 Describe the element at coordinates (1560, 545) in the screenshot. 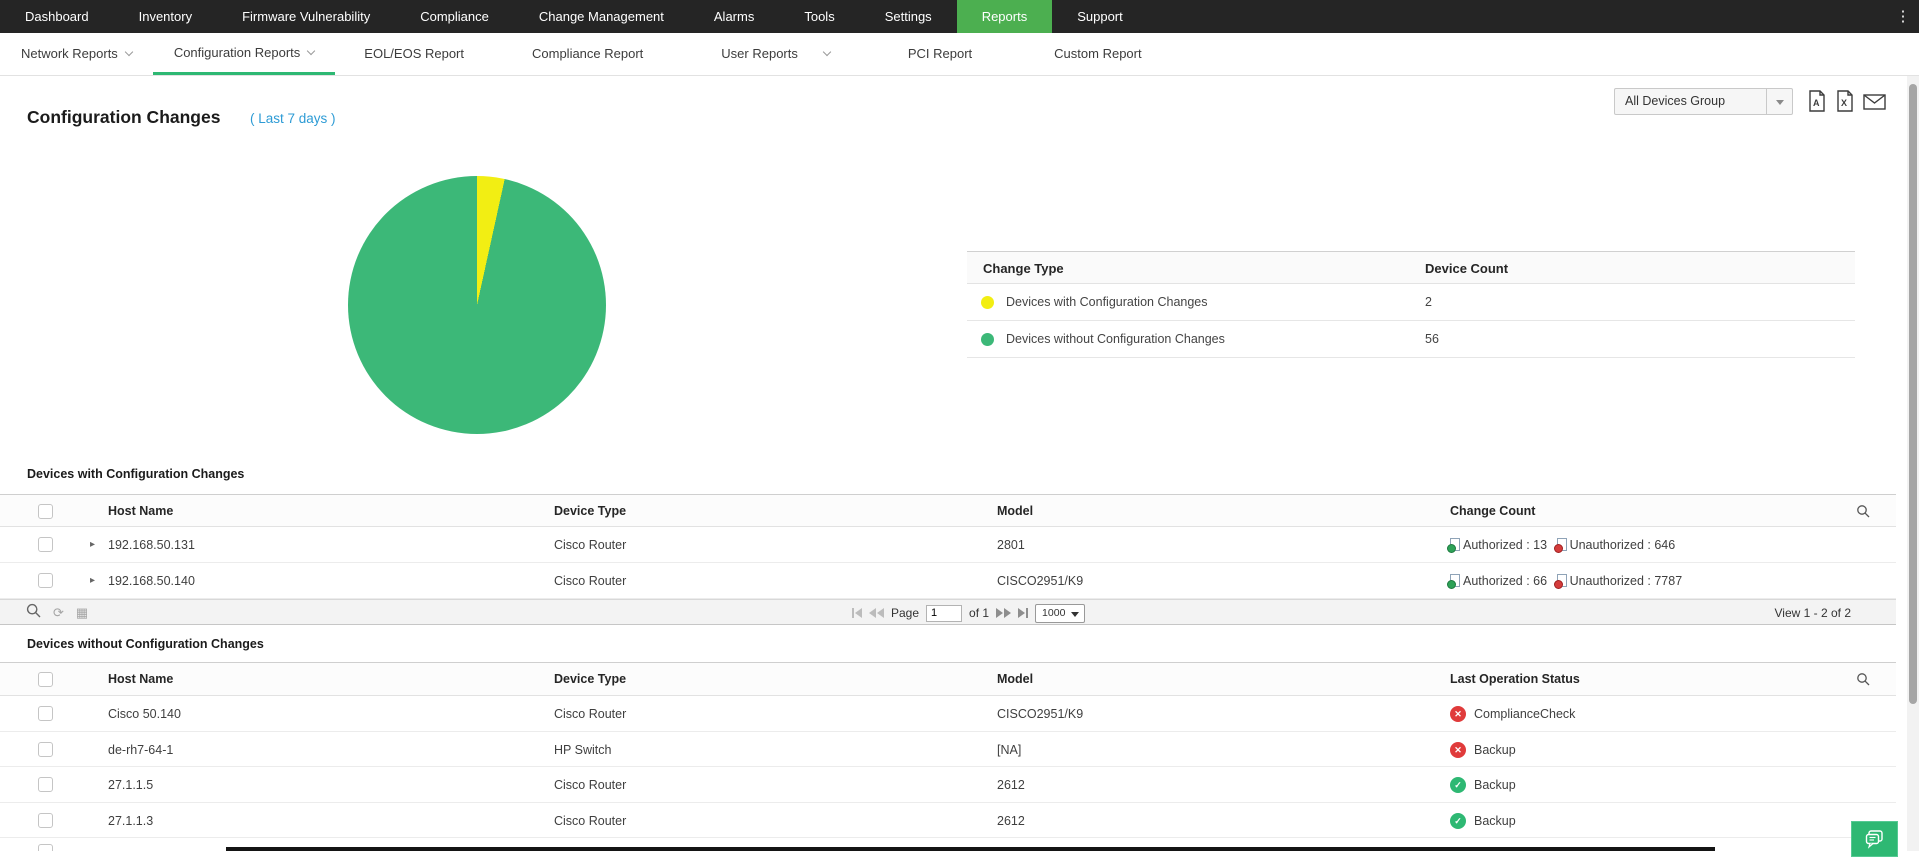

I see `unauthorized-doc-icon` at that location.